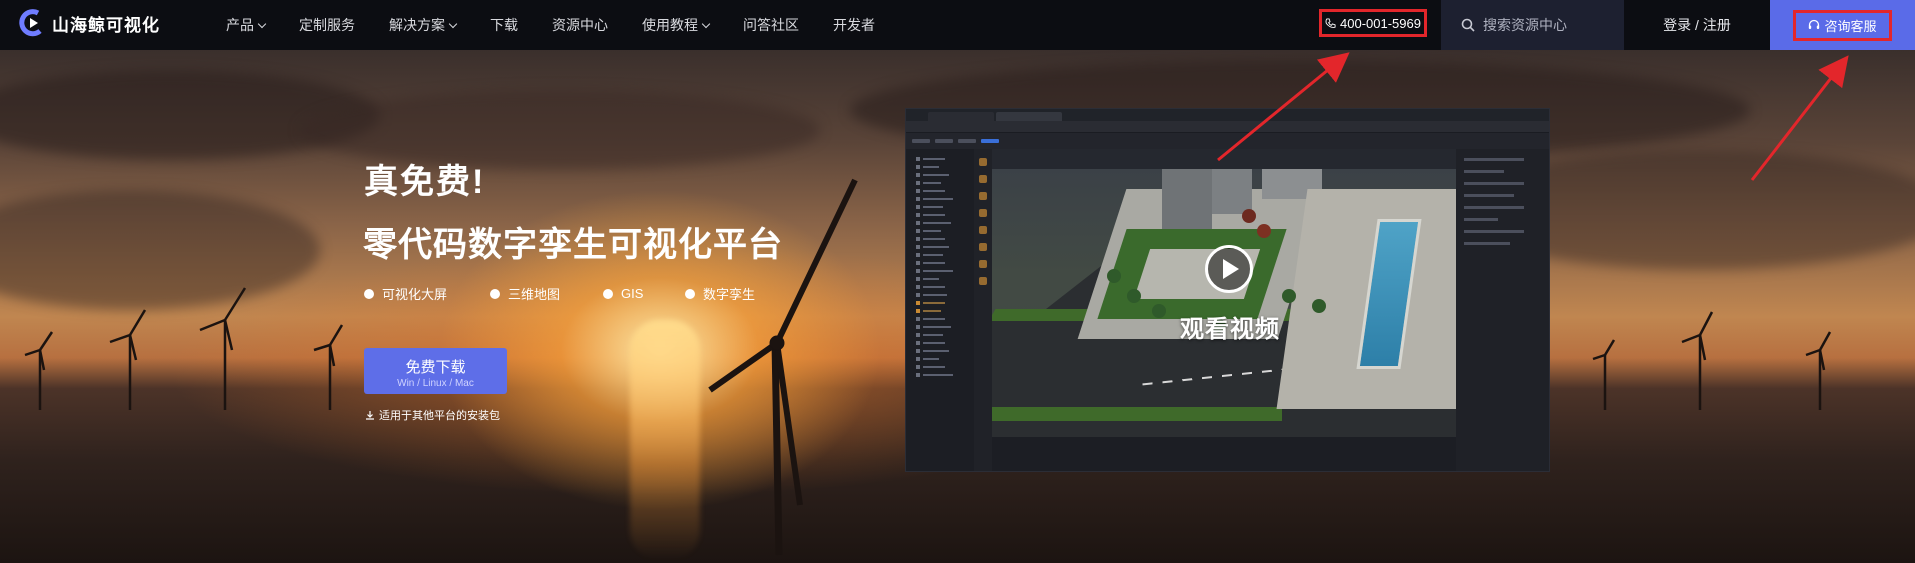  Describe the element at coordinates (1227, 127) in the screenshot. I see `browser-address-bar` at that location.